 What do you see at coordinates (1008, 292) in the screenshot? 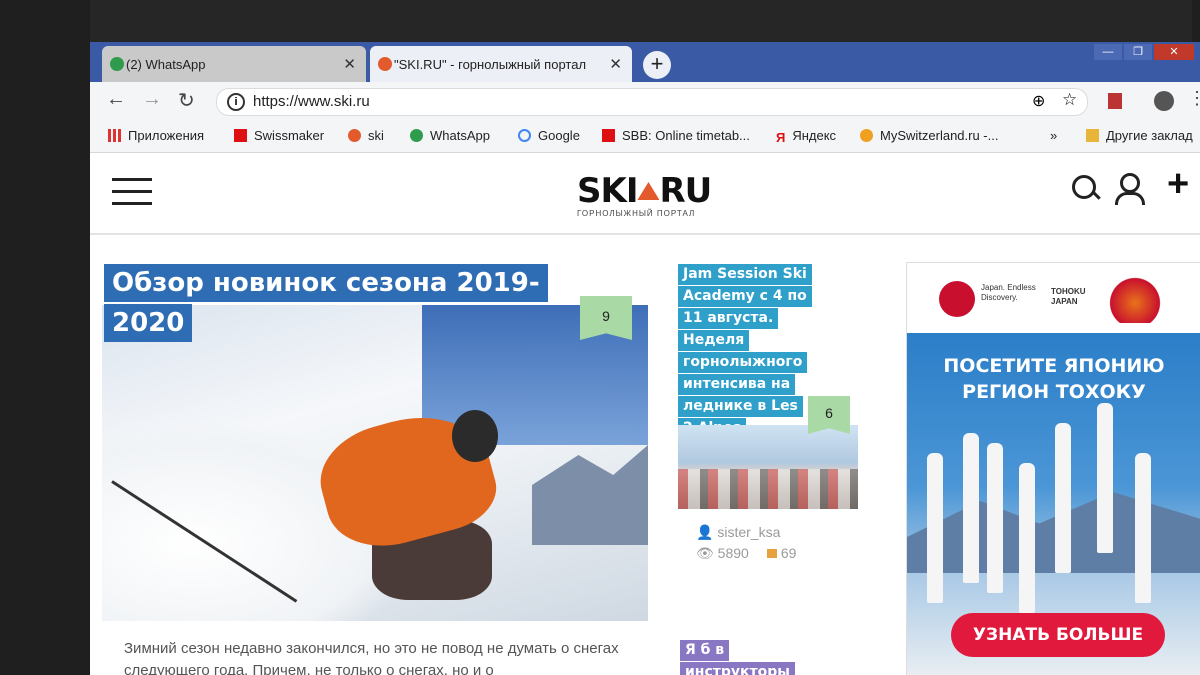
I see `japan-logo-text: Japan. Endless Discovery.` at bounding box center [1008, 292].